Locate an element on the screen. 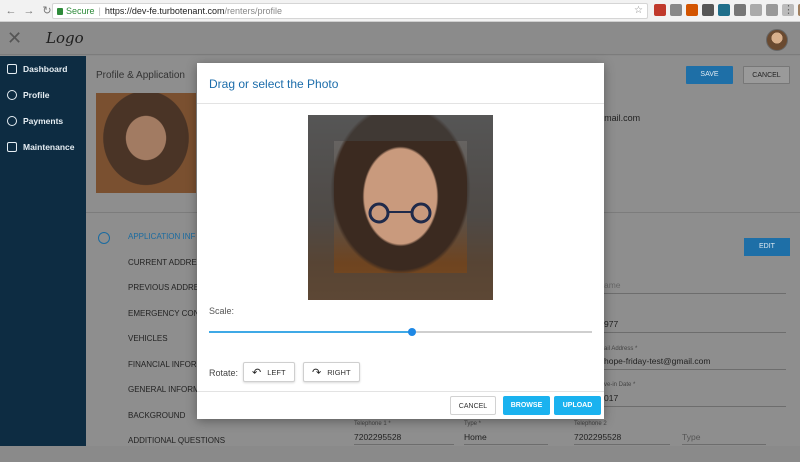  dialog-title: Drag or select the Photo is located at coordinates (274, 84).